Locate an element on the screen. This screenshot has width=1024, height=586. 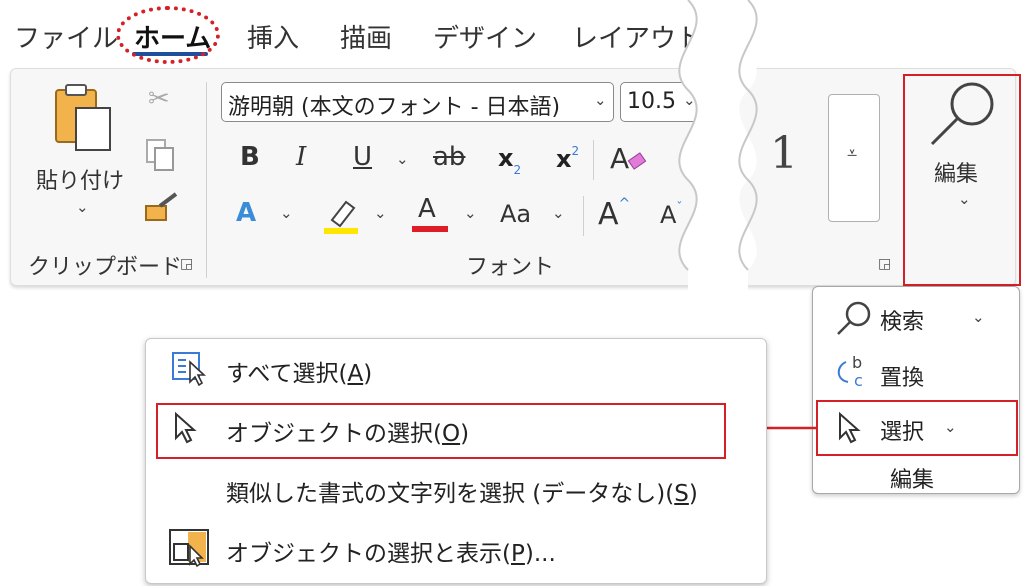
superscript-x: x is located at coordinates (564, 159).